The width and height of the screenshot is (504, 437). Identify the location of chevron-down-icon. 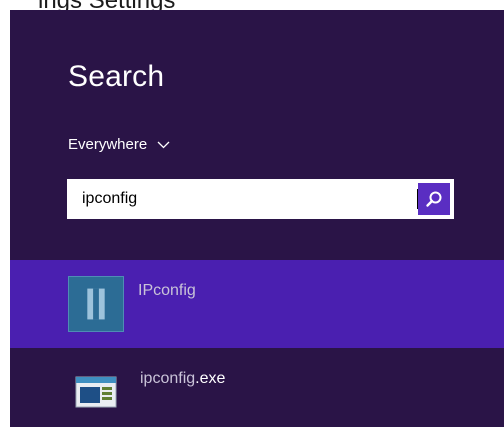
(163, 144).